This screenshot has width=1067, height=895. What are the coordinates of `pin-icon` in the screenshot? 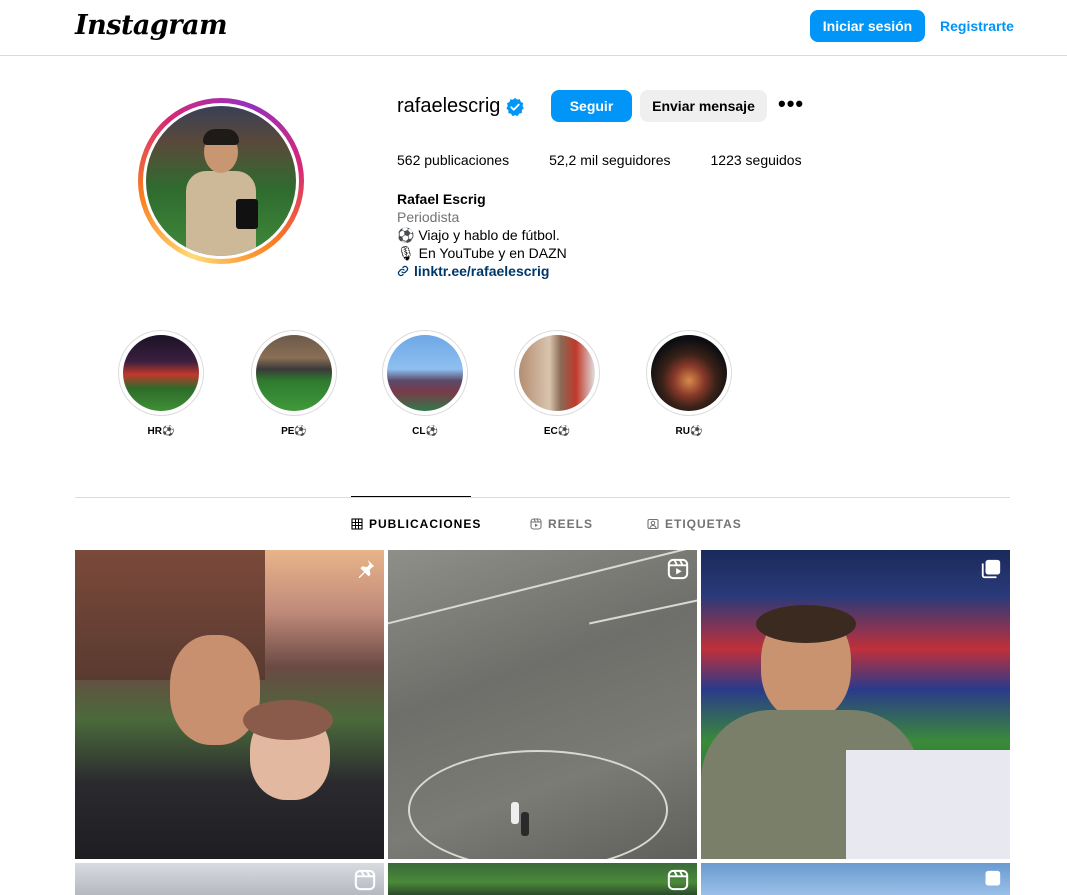 It's located at (366, 569).